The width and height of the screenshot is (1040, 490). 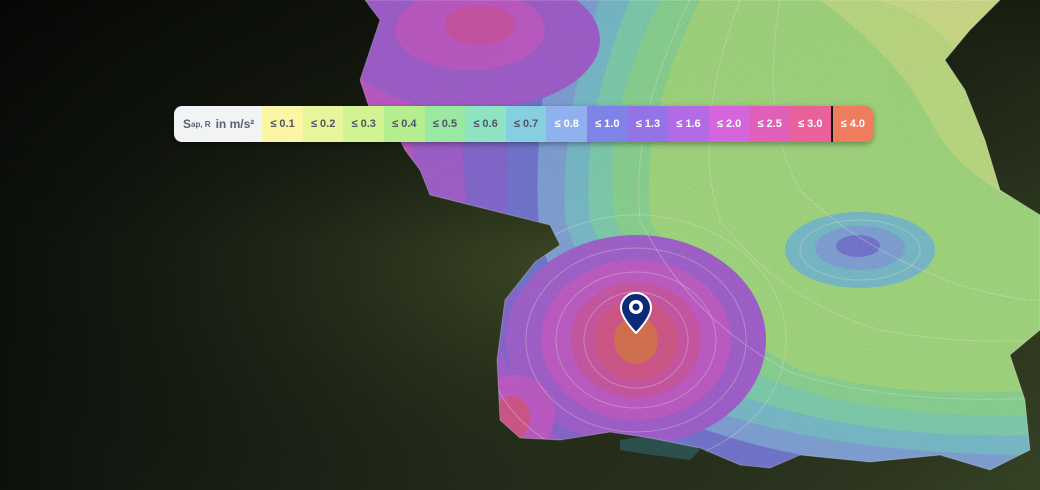 I want to click on legend-title-subscript: ap, R, so click(x=201, y=124).